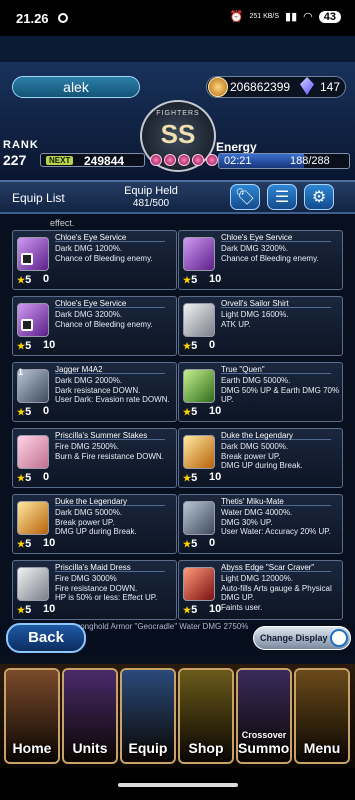 The width and height of the screenshot is (355, 800). Describe the element at coordinates (245, 197) in the screenshot. I see `tag-filter-button: 🏷` at that location.